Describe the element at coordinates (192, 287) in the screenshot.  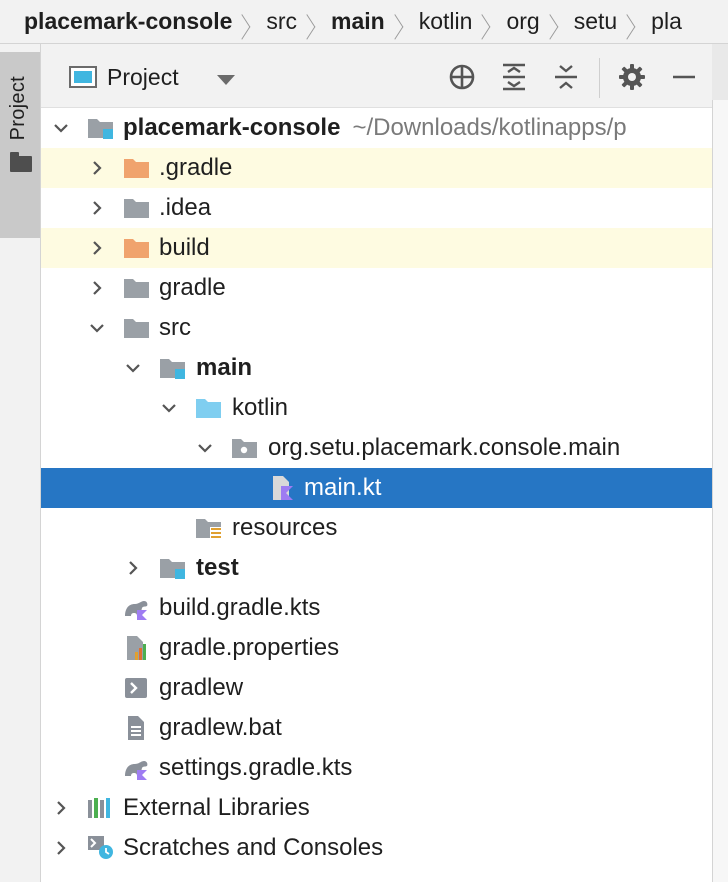
I see `tree-label: gradle` at that location.